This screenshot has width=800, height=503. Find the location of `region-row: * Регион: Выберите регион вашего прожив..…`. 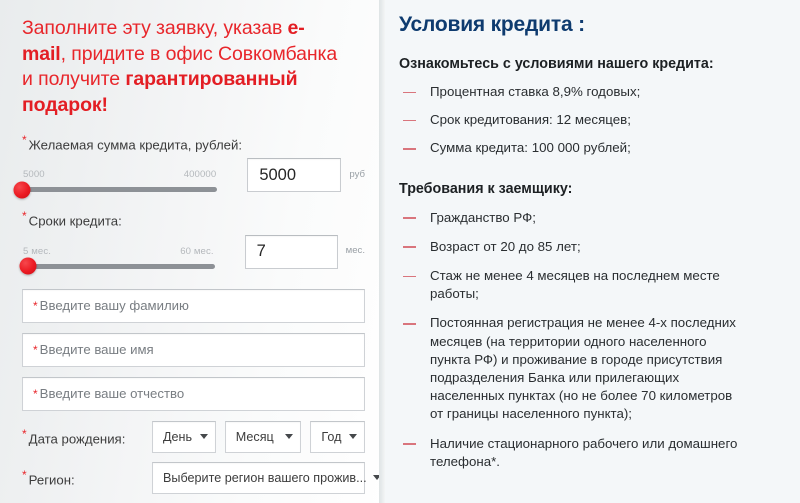

region-row: * Регион: Выберите регион вашего прожив..… is located at coordinates (201, 477).